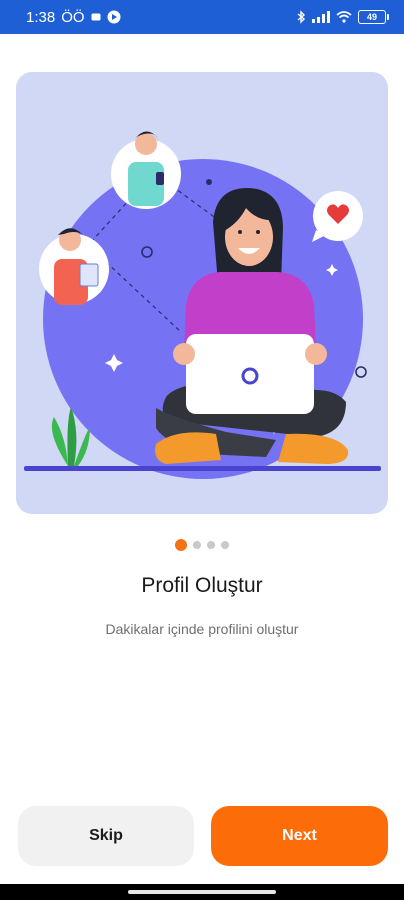 The height and width of the screenshot is (900, 404). Describe the element at coordinates (181, 545) in the screenshot. I see `page-dot-active` at that location.